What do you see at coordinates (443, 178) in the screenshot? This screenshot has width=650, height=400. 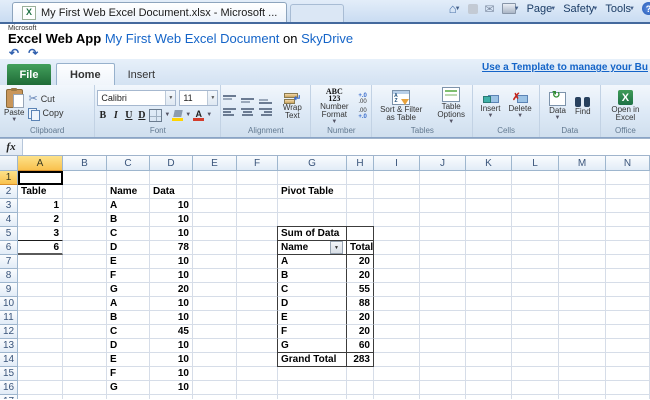 I see `cell-J1` at bounding box center [443, 178].